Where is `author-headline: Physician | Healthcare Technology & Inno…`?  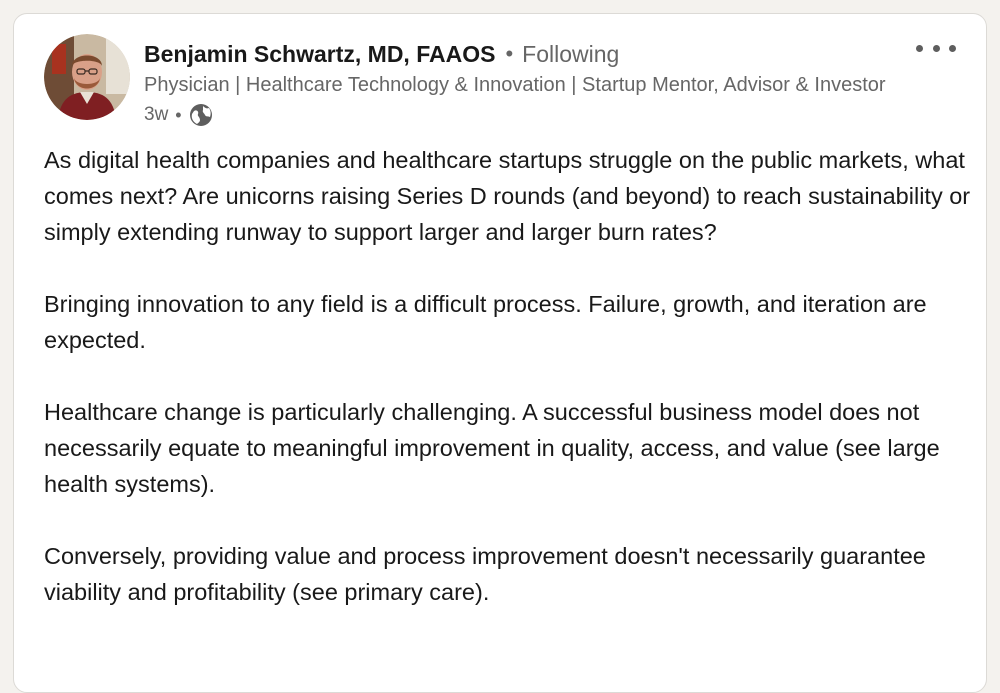
author-headline: Physician | Healthcare Technology & Inno… is located at coordinates (515, 85).